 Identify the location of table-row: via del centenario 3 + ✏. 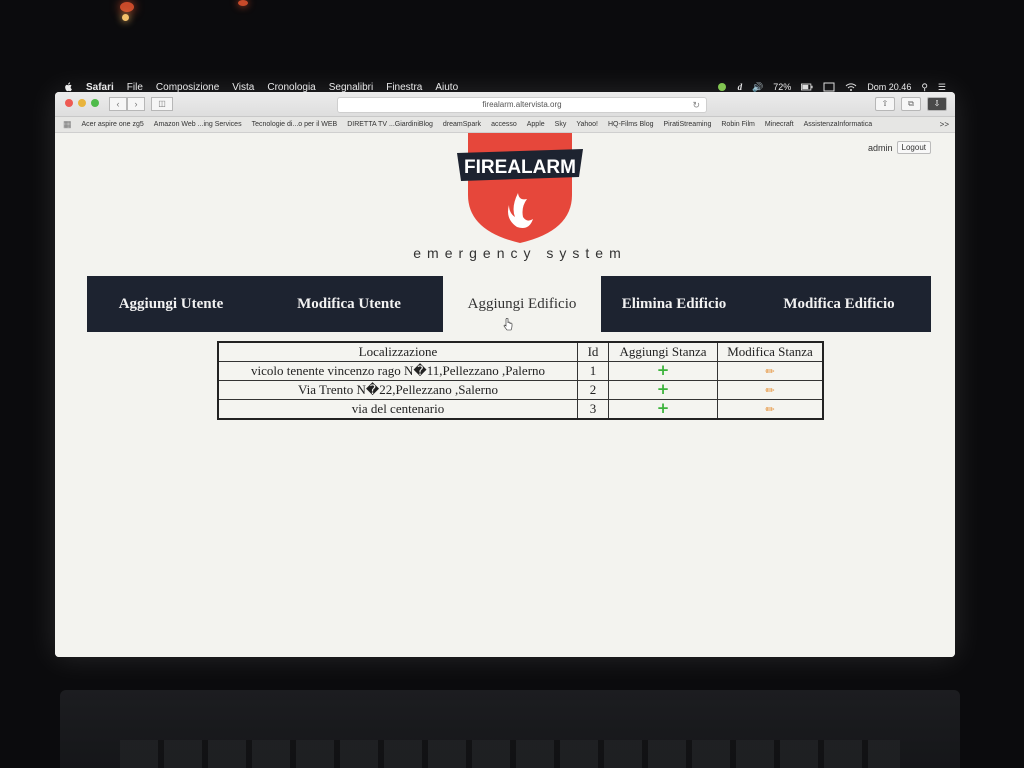
(520, 409).